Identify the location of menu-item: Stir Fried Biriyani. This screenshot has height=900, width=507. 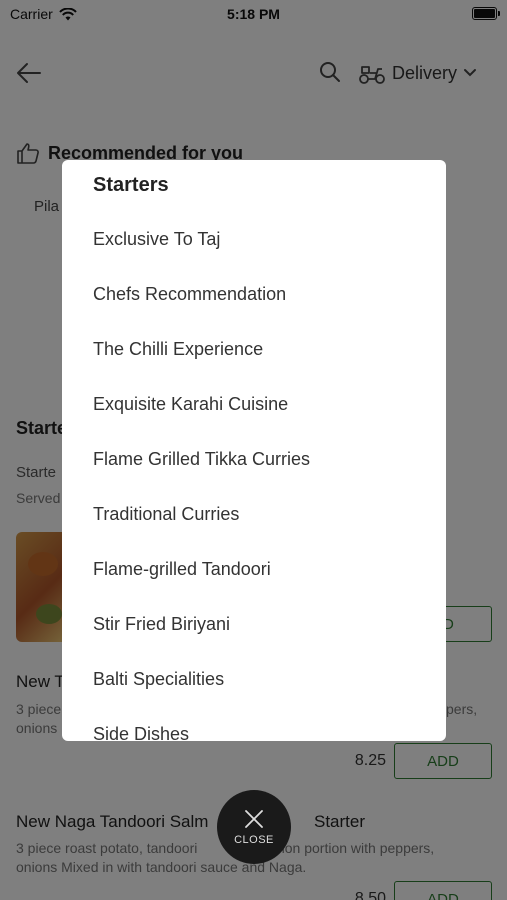
(254, 624).